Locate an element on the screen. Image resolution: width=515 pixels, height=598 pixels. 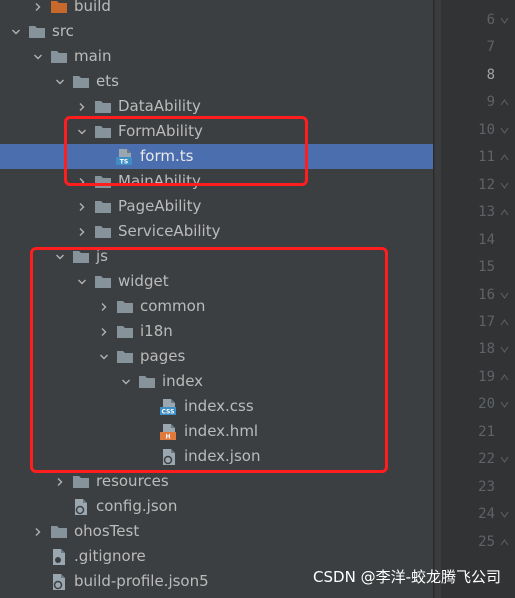
tree-item-widget: widget is located at coordinates (216, 281).